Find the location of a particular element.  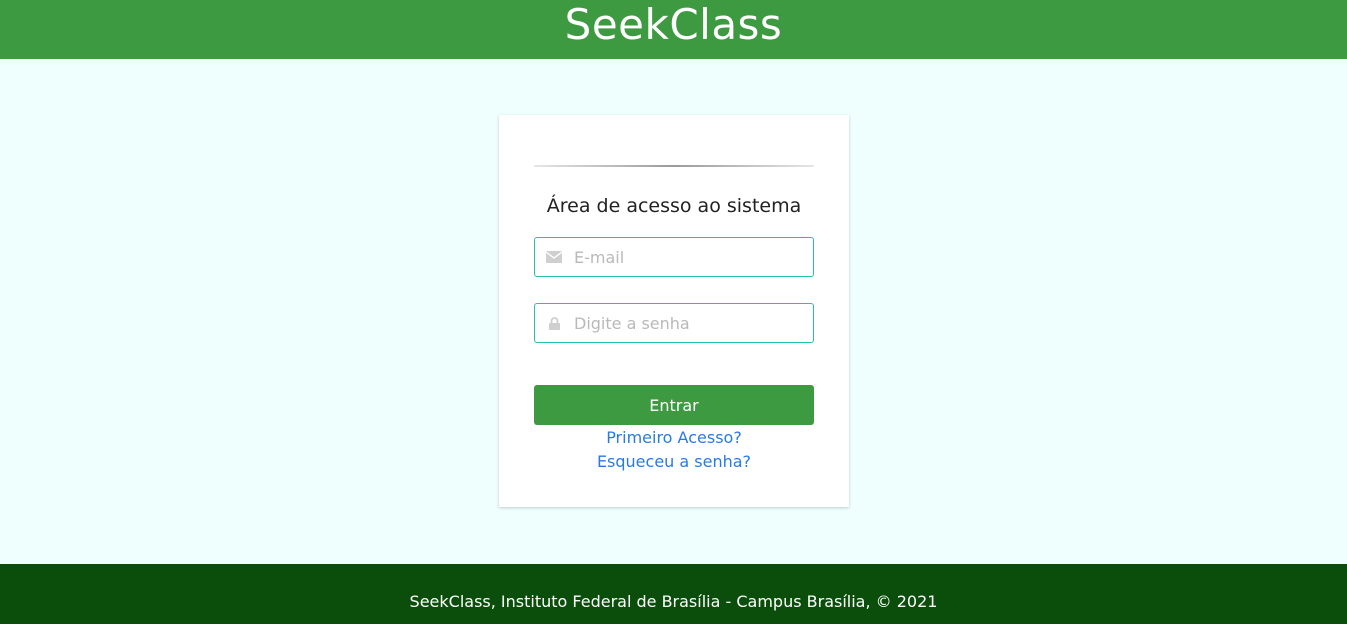

card-divider is located at coordinates (674, 166).